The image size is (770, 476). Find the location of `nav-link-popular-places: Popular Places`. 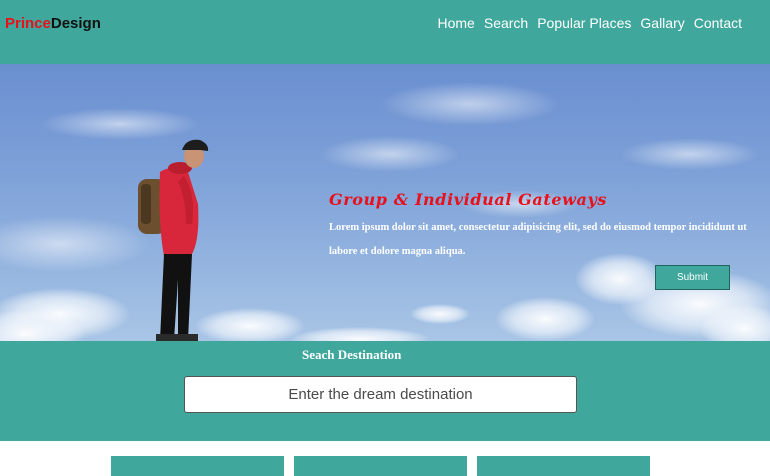

nav-link-popular-places: Popular Places is located at coordinates (584, 23).